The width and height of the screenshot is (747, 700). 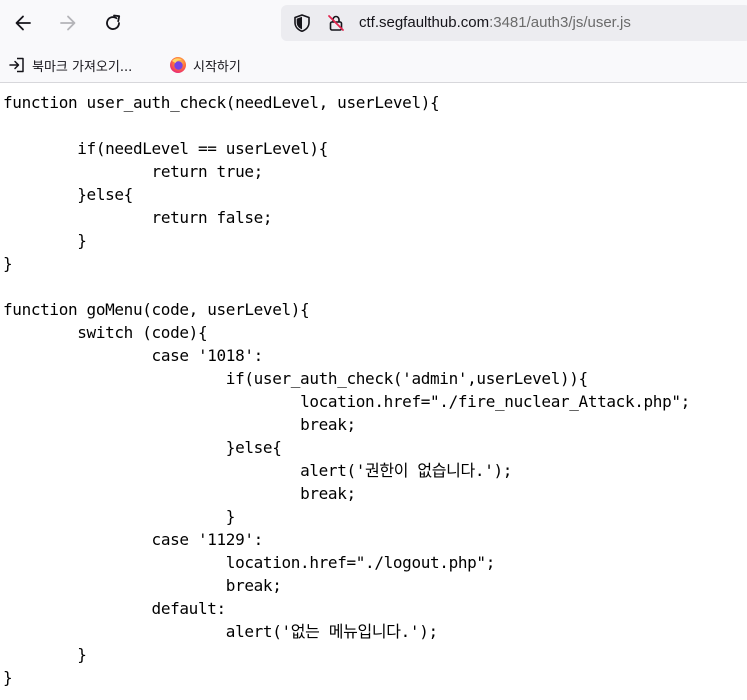 What do you see at coordinates (373, 65) in the screenshot?
I see `bookmarks-toolbar: 북마크 가져오기... 시작하기` at bounding box center [373, 65].